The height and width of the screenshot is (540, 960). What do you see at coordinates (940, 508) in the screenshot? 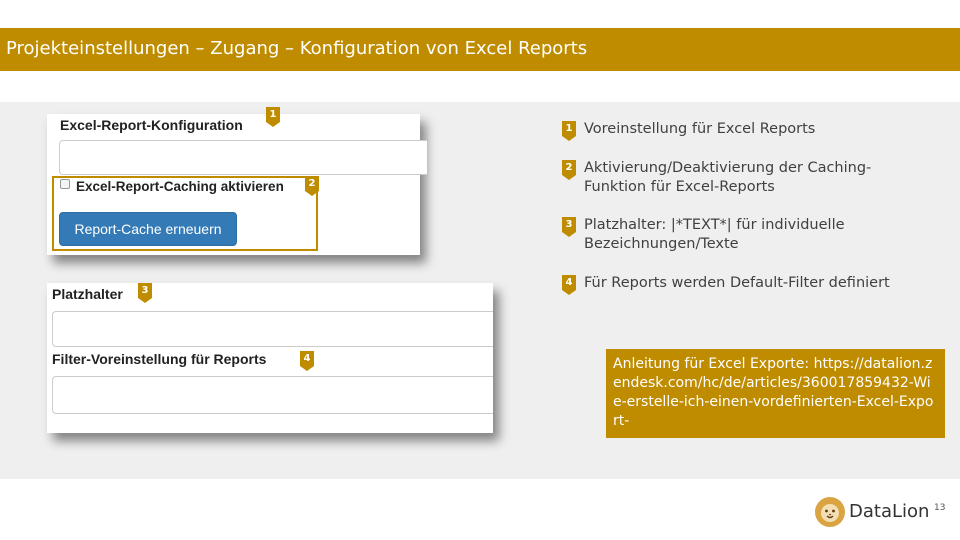
I see `page-number: 13` at bounding box center [940, 508].